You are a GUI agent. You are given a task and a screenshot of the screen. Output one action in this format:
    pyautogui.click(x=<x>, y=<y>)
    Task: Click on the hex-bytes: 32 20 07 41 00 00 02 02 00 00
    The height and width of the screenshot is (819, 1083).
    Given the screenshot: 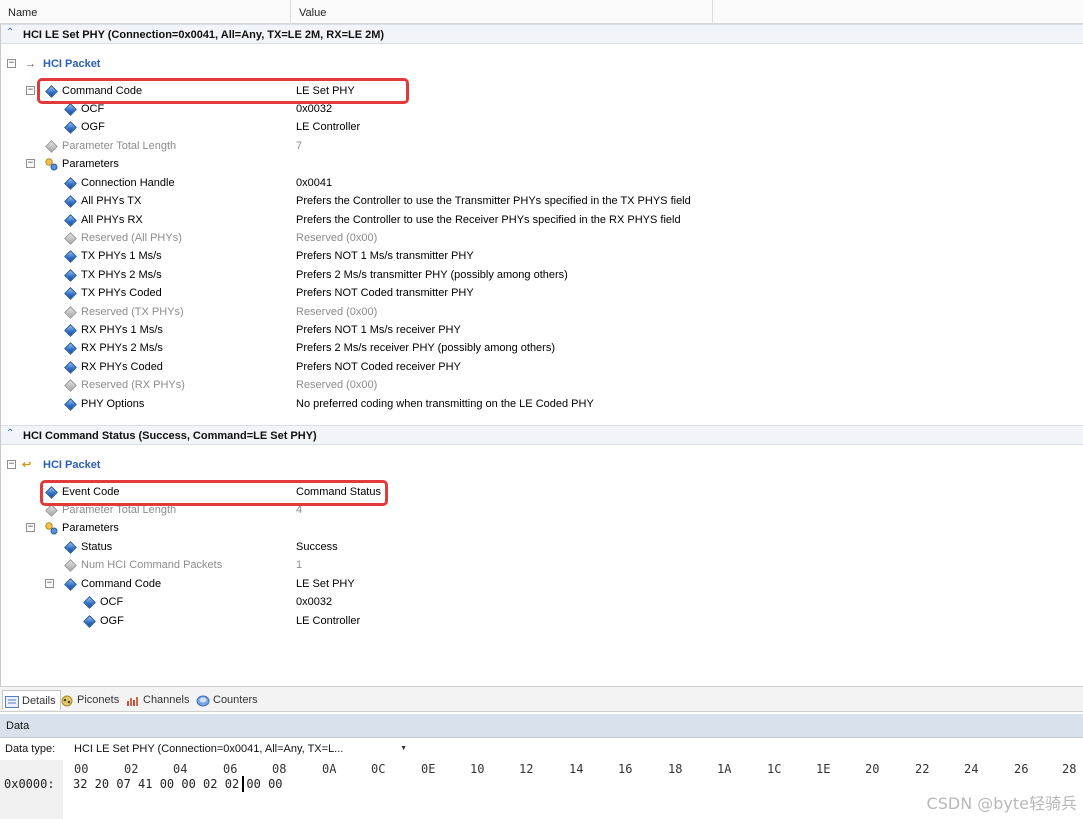 What is the action you would take?
    pyautogui.click(x=178, y=784)
    